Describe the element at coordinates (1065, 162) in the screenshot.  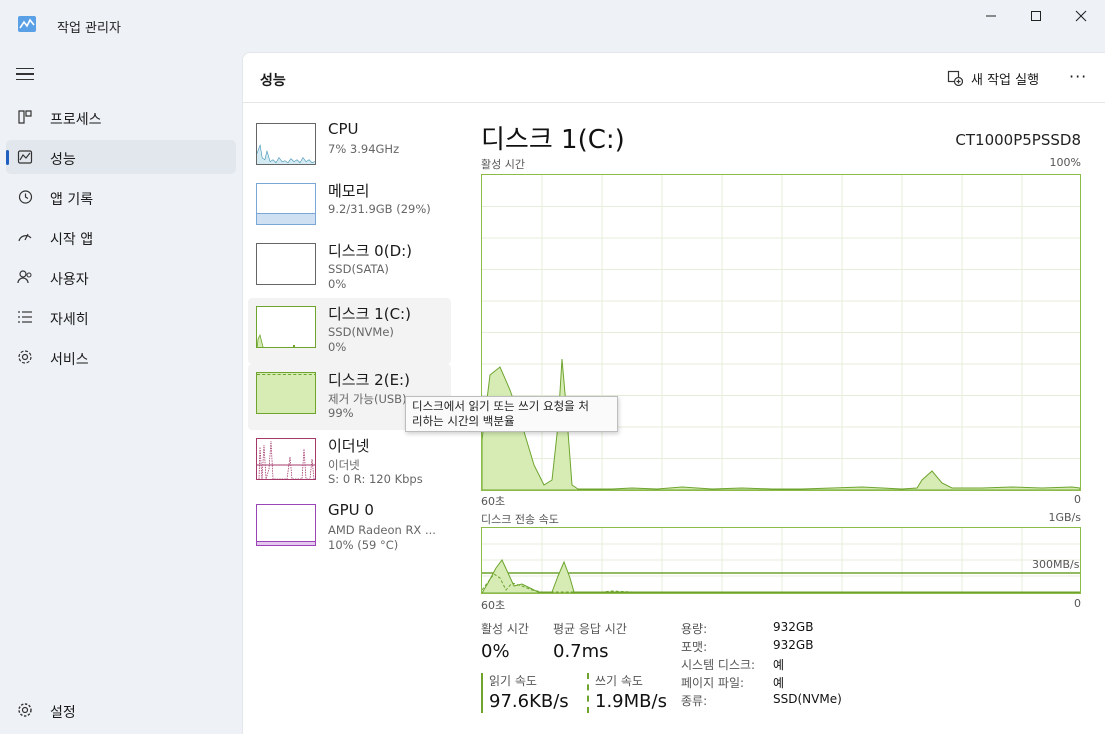
I see `active-time-graph-max: 100%` at that location.